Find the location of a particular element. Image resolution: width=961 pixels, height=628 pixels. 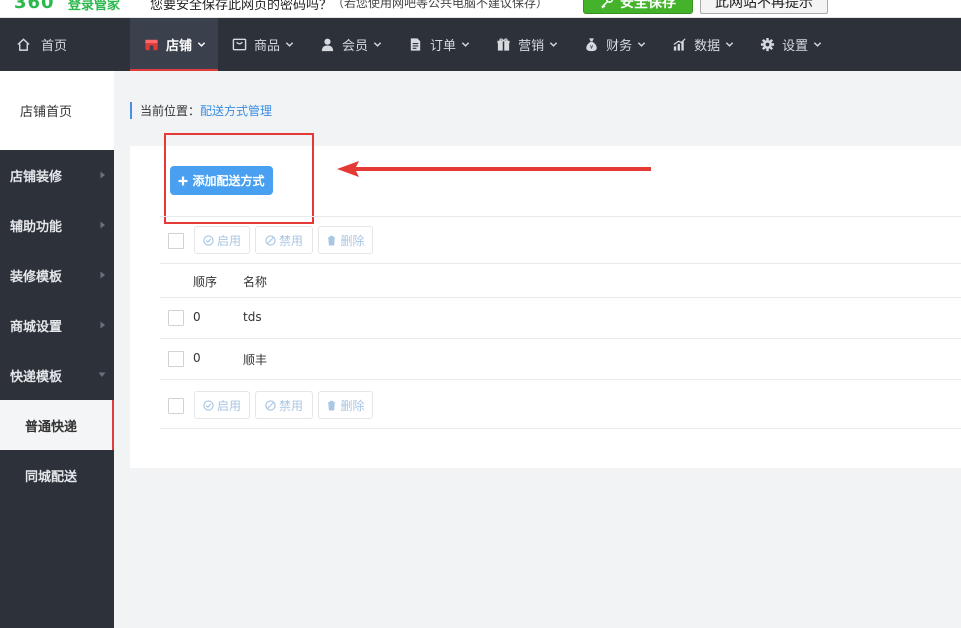

sidebar-item-express-templates: 快递模板 is located at coordinates (57, 375).